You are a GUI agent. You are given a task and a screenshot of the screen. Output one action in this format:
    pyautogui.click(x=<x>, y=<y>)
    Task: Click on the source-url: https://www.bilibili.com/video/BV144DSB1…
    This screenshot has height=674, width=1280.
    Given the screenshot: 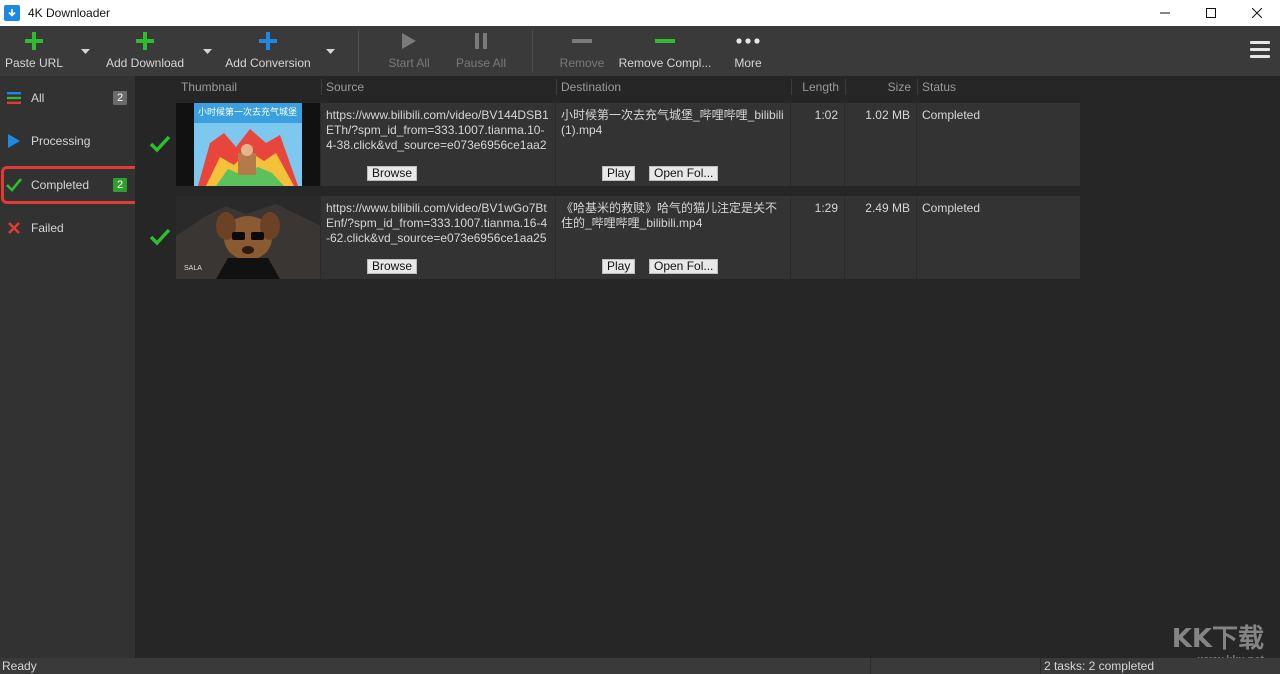 What is the action you would take?
    pyautogui.click(x=437, y=130)
    